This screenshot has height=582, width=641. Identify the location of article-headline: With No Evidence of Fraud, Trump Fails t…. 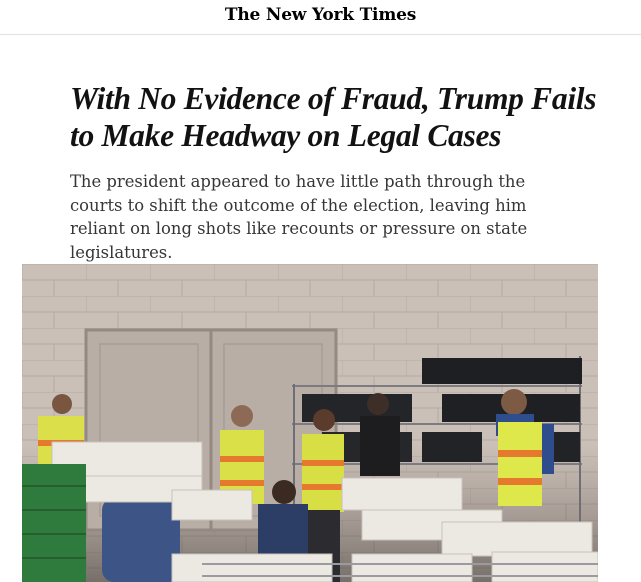
(333, 117).